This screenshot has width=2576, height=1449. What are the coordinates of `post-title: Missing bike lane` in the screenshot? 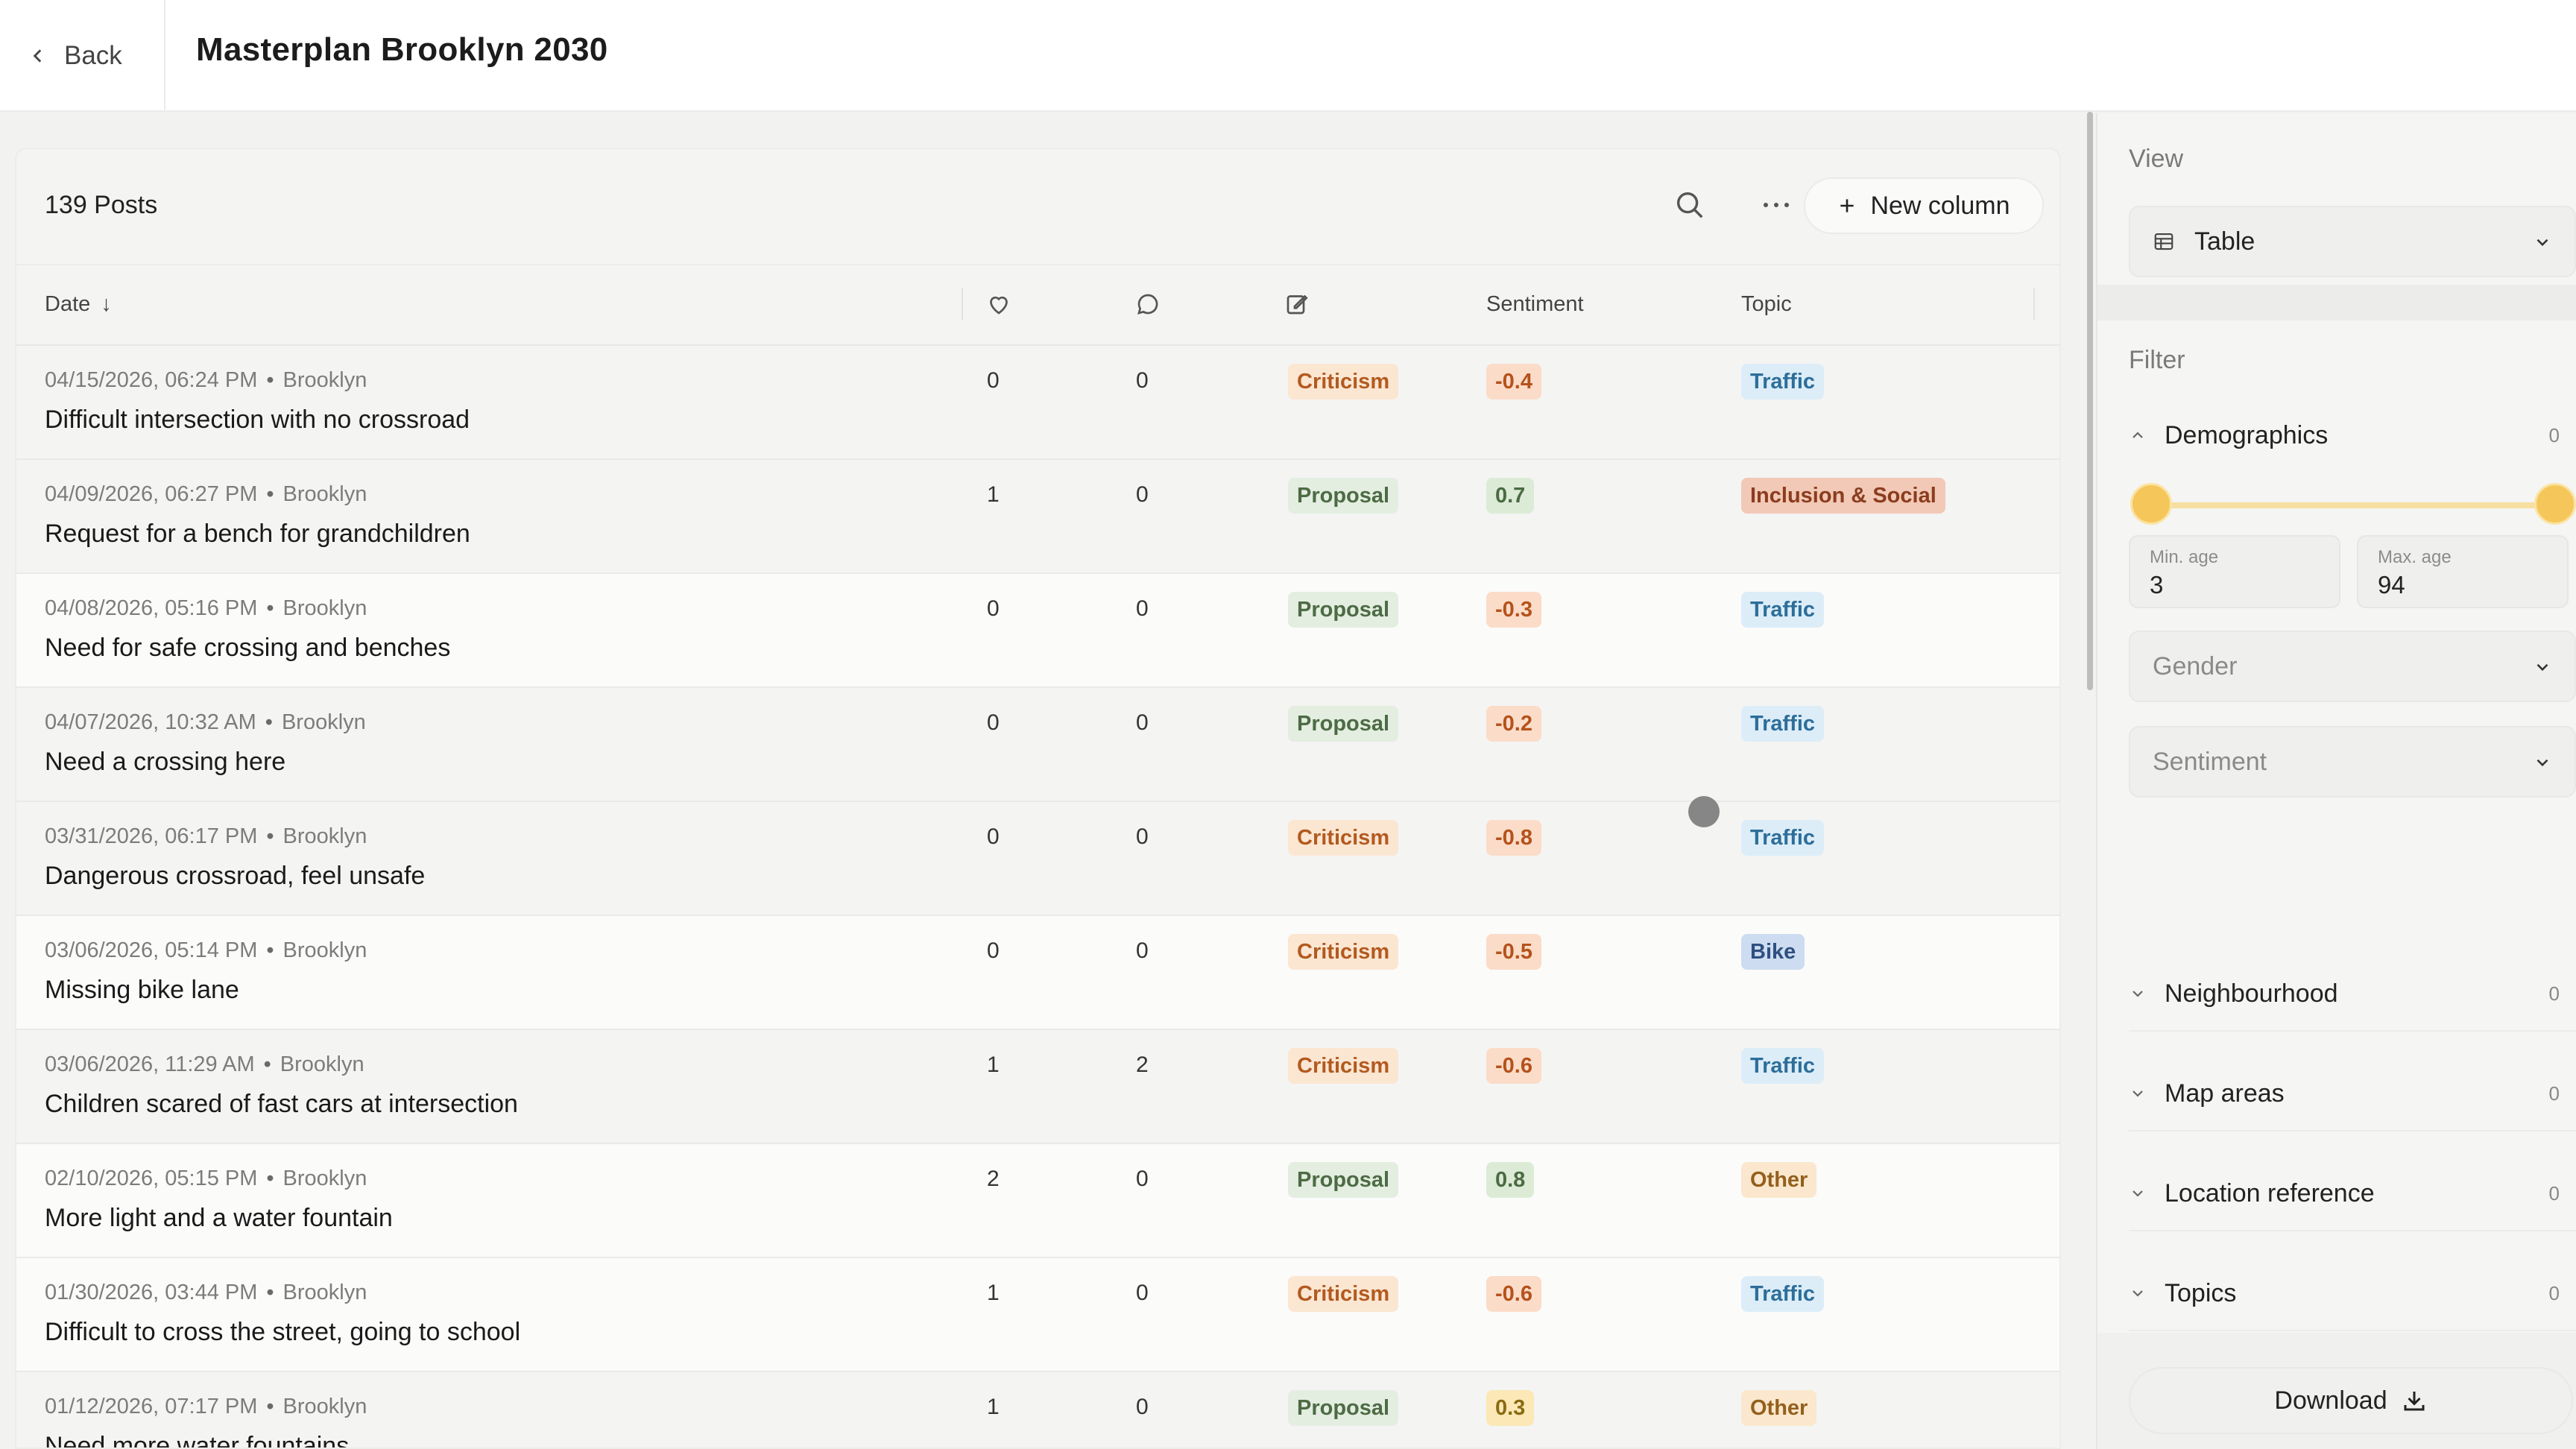 It's located at (142, 991).